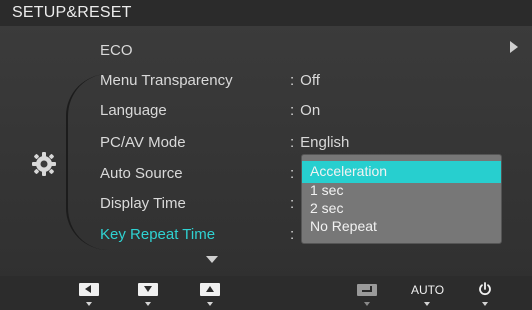 The height and width of the screenshot is (310, 532). I want to click on menu-value-row: : English, so click(319, 142).